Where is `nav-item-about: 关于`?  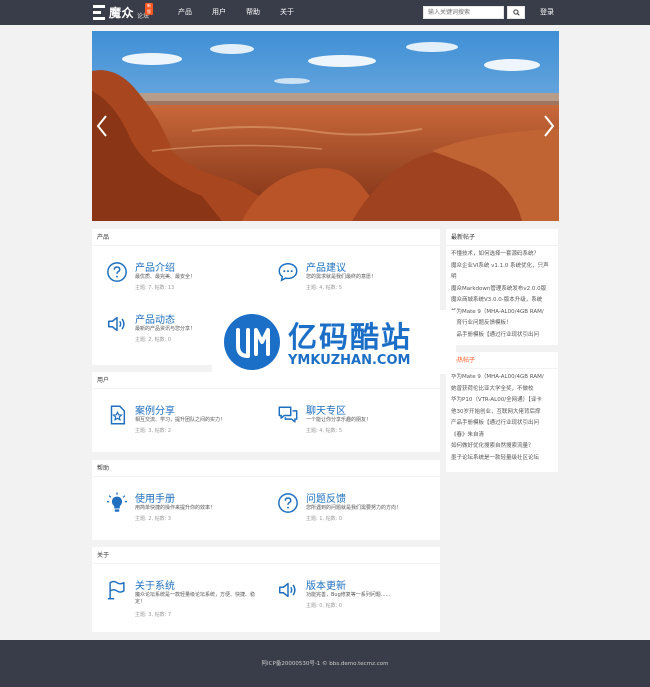
nav-item-about: 关于 is located at coordinates (287, 12).